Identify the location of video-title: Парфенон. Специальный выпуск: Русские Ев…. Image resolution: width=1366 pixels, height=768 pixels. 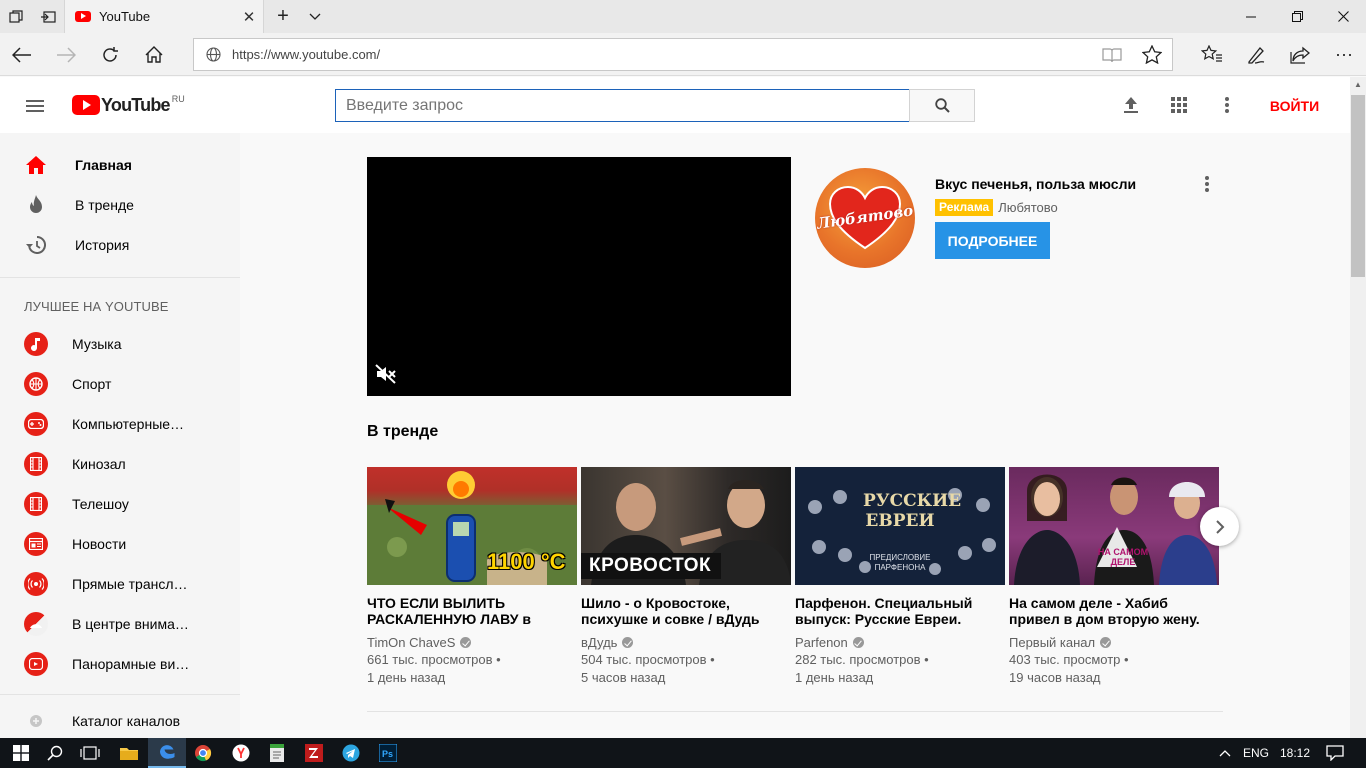
(900, 611).